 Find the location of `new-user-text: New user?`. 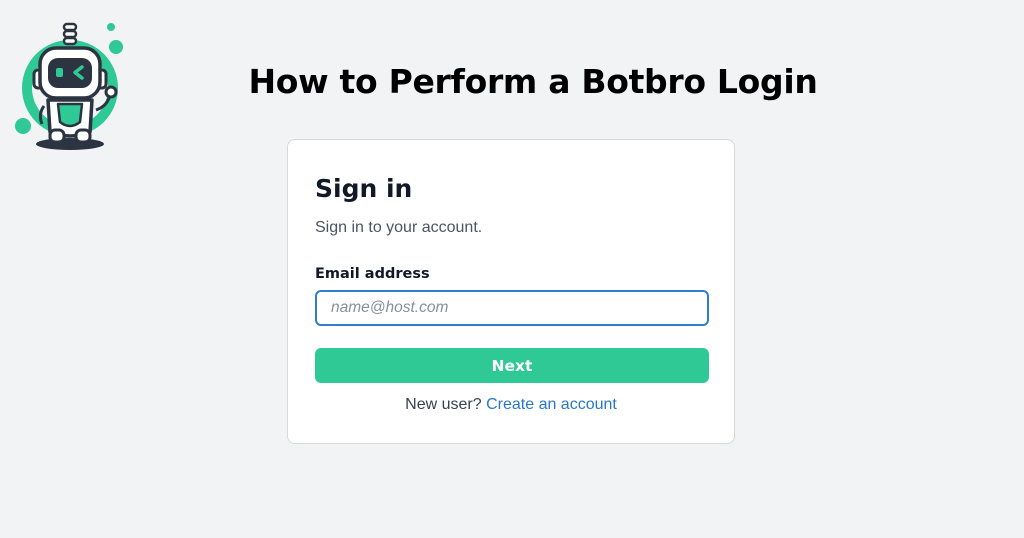

new-user-text: New user? is located at coordinates (443, 404).